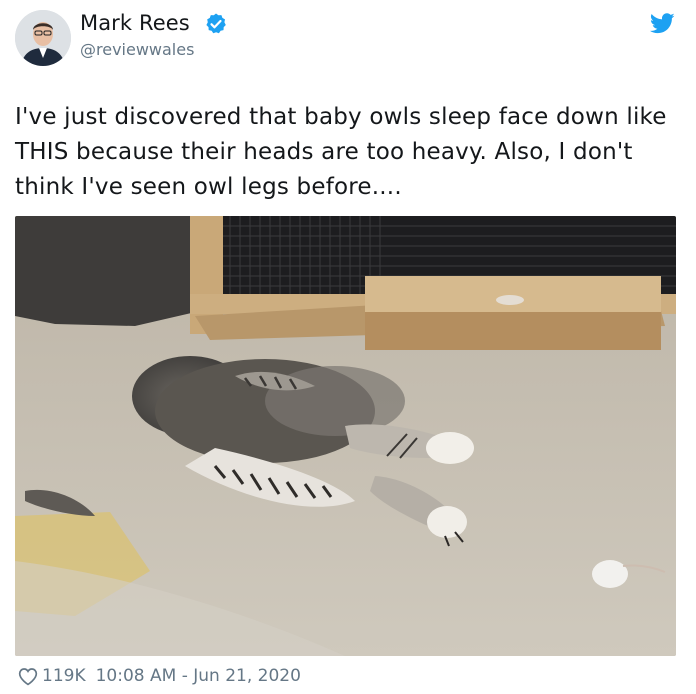 Image resolution: width=696 pixels, height=694 pixels. Describe the element at coordinates (662, 23) in the screenshot. I see `twitter-bird-icon` at that location.